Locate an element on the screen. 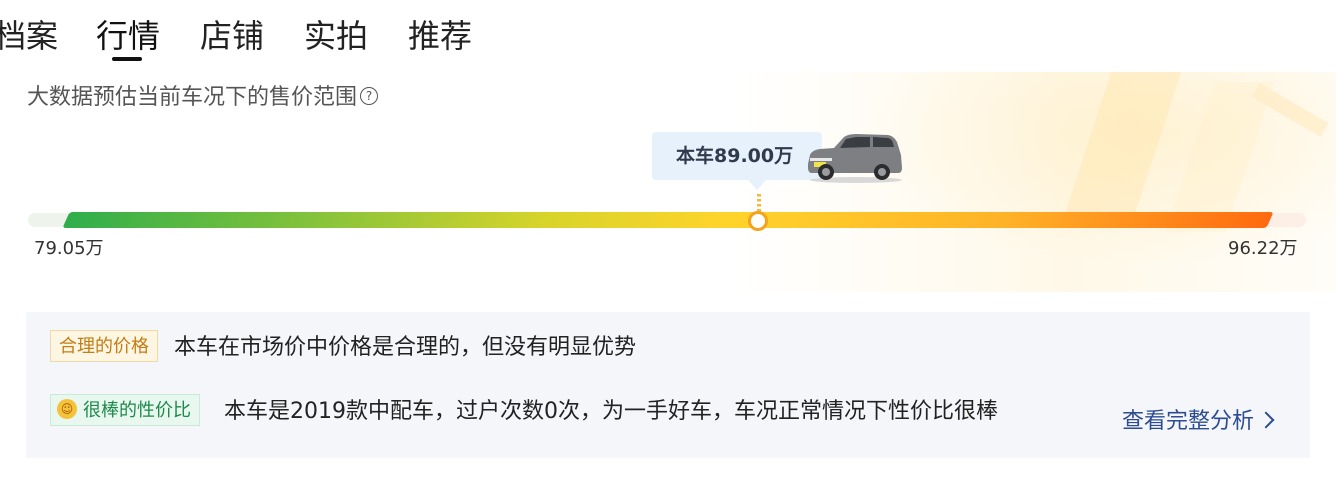 This screenshot has width=1336, height=484. suv-car-image is located at coordinates (855, 158).